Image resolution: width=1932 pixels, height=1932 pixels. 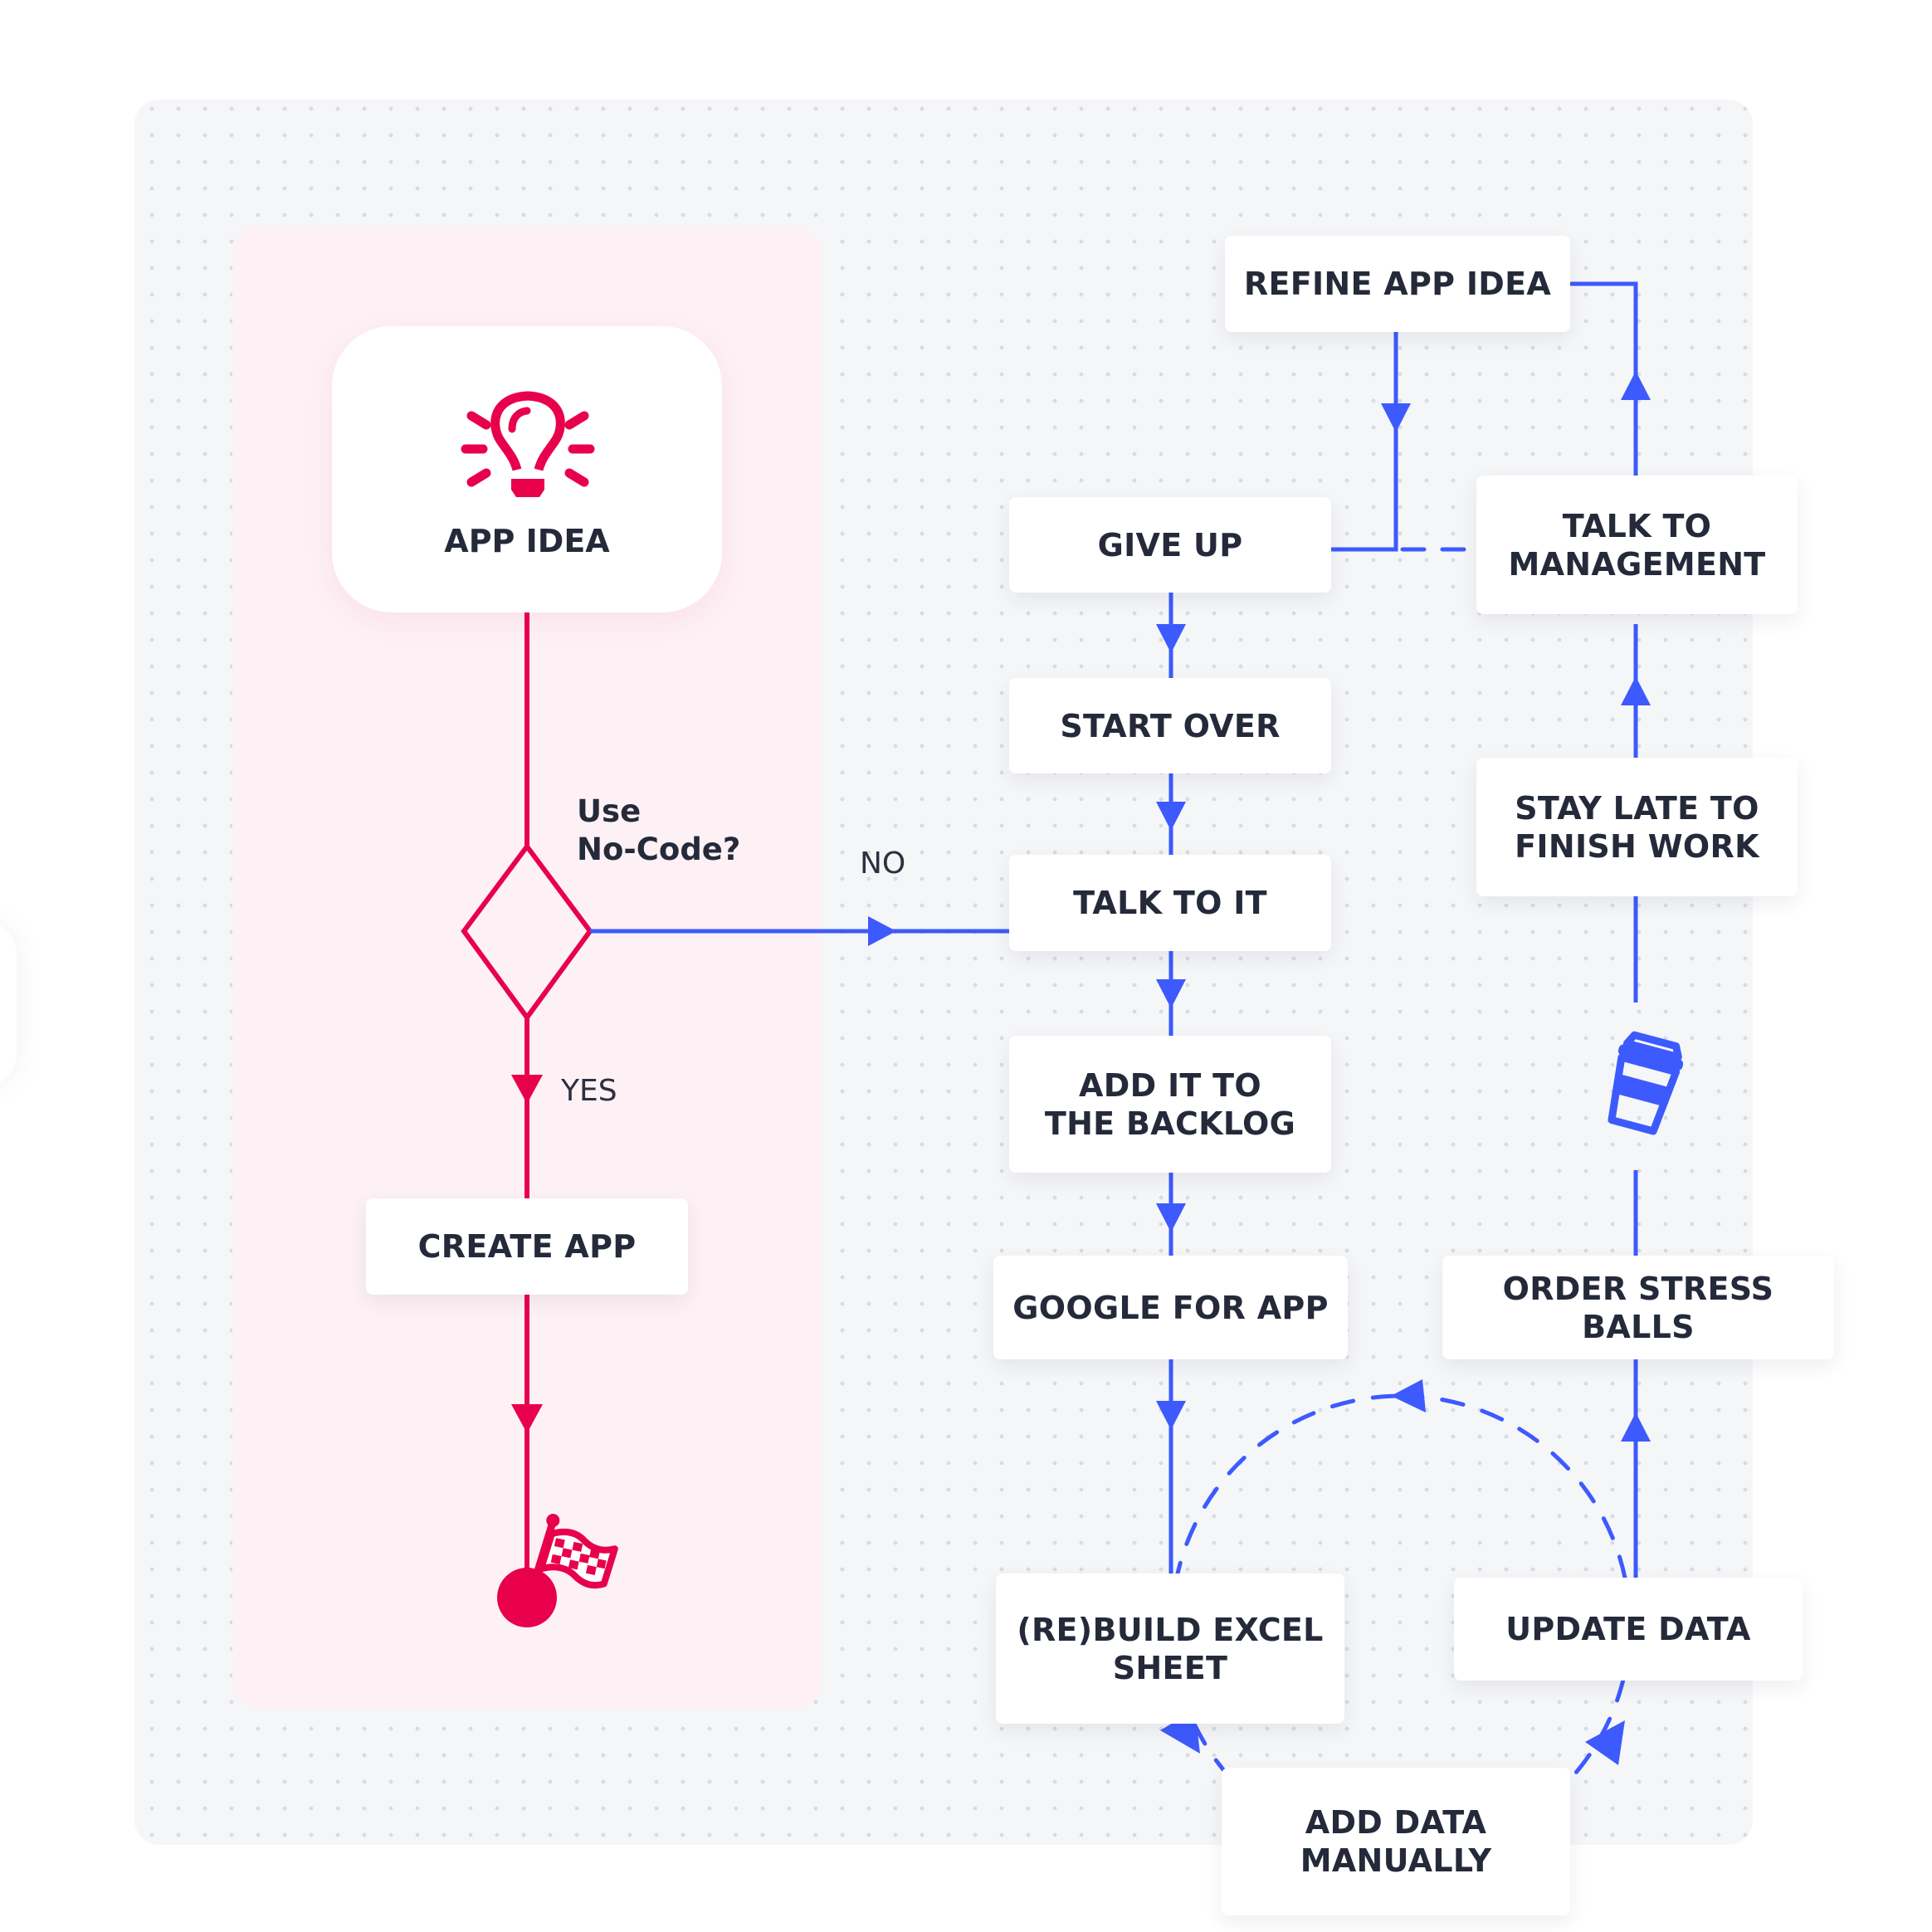 I want to click on node-label: TALK TO MANAGEMENT, so click(x=1637, y=545).